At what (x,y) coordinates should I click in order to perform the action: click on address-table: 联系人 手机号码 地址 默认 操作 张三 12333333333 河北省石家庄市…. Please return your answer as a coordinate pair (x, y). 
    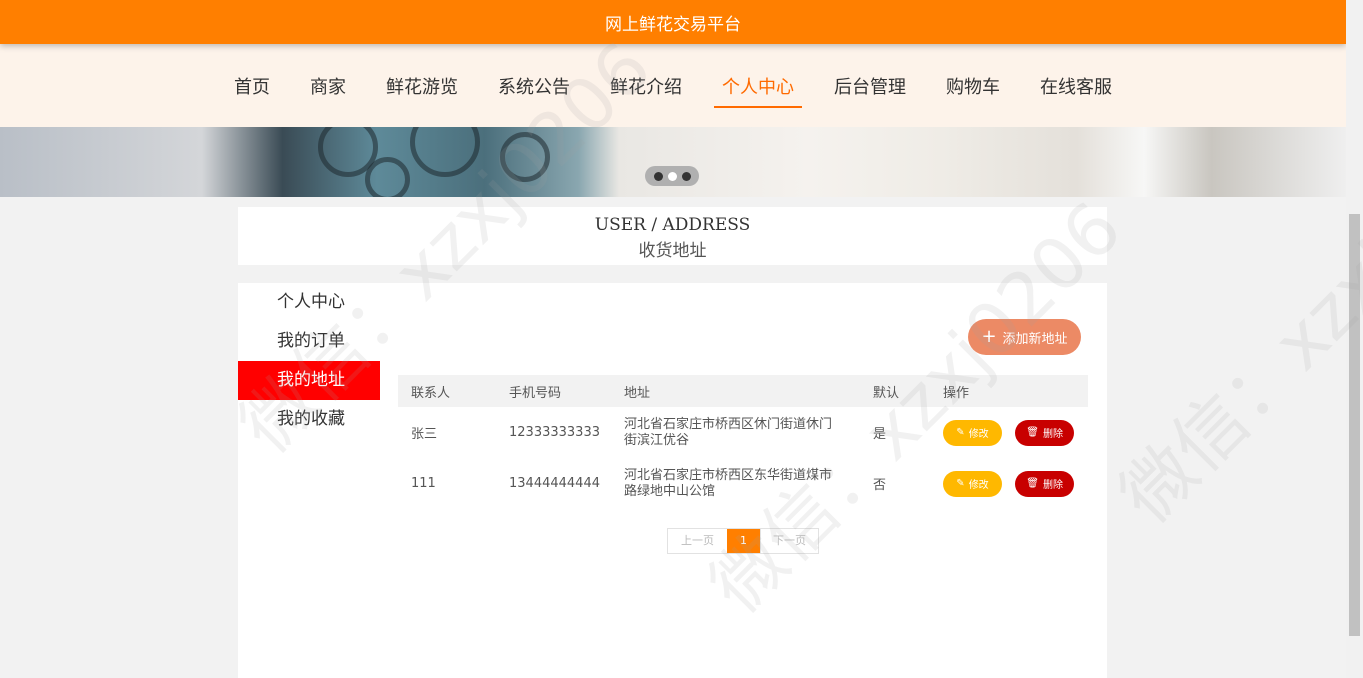
    Looking at the image, I should click on (743, 442).